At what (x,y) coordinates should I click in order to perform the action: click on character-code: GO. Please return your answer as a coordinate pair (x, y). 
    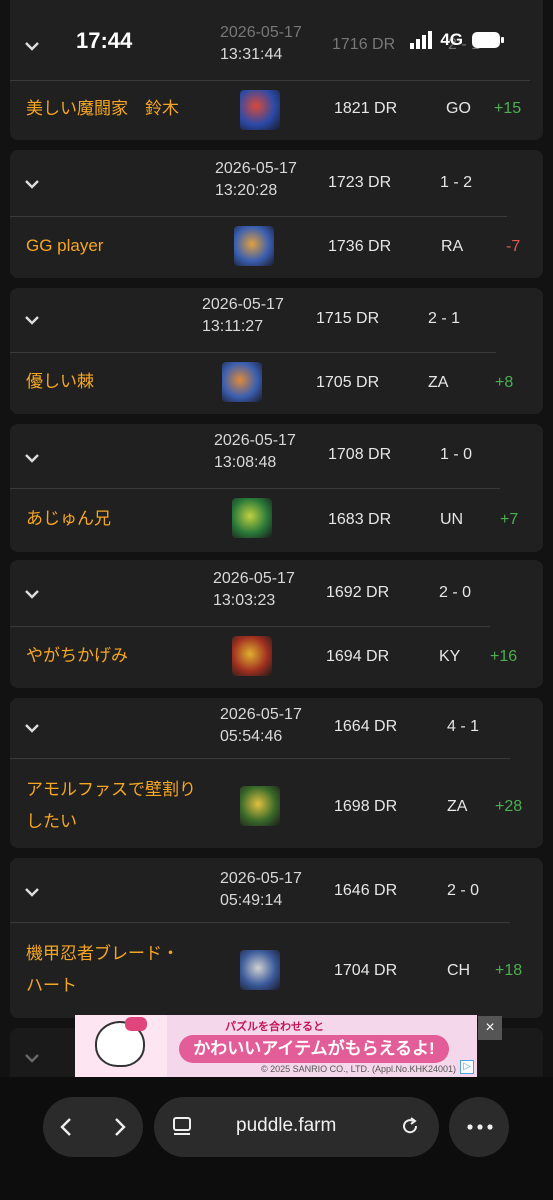
    Looking at the image, I should click on (458, 108).